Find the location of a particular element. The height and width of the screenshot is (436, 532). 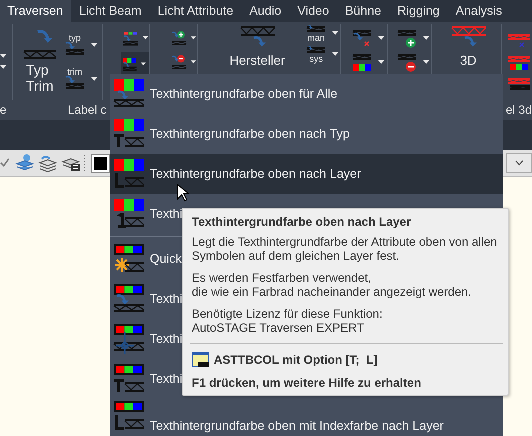

panel-label: e is located at coordinates (4, 110).